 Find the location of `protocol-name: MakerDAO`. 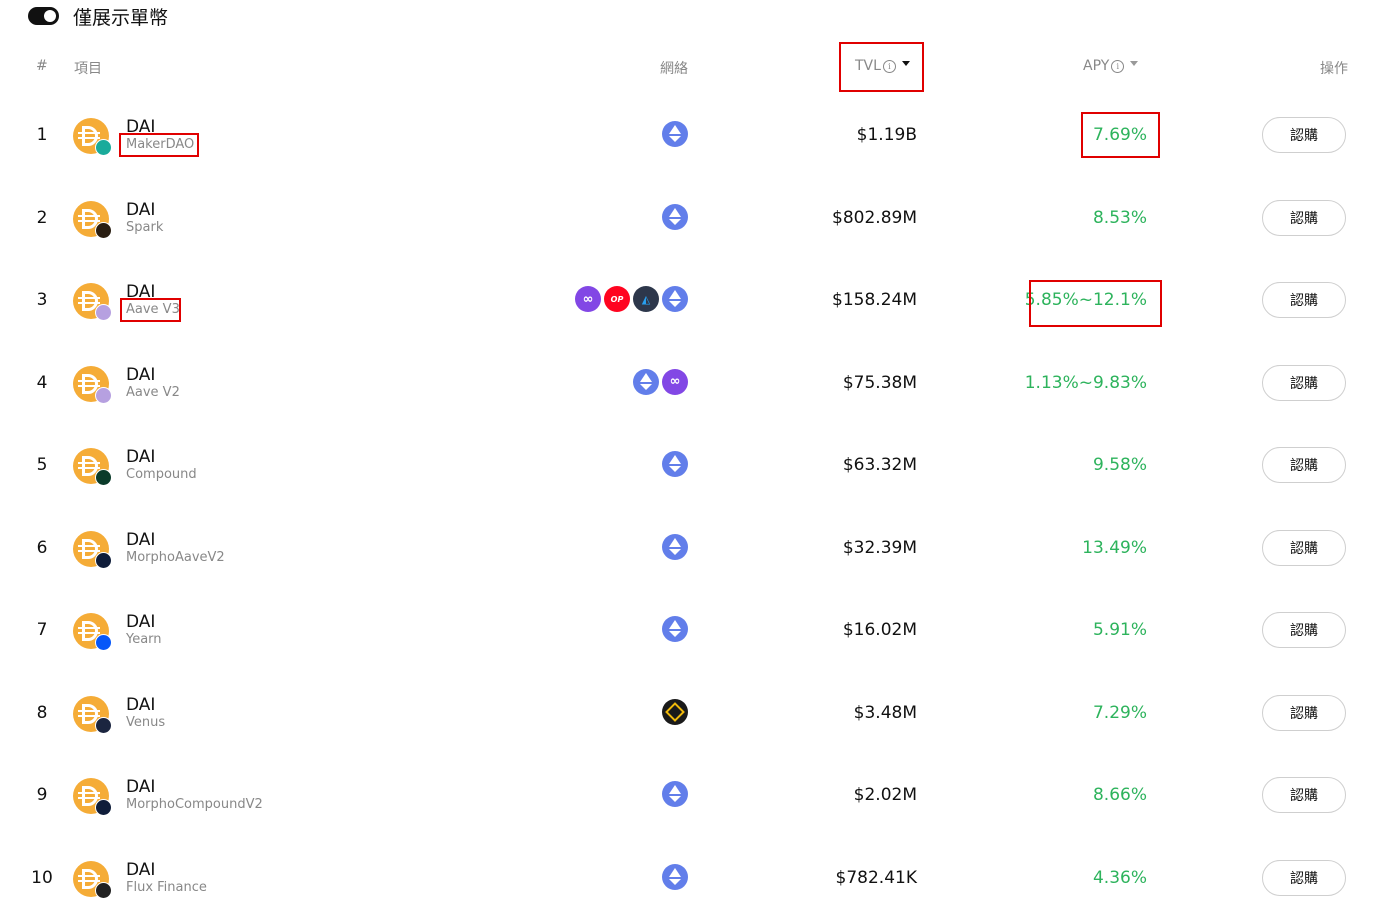

protocol-name: MakerDAO is located at coordinates (160, 145).